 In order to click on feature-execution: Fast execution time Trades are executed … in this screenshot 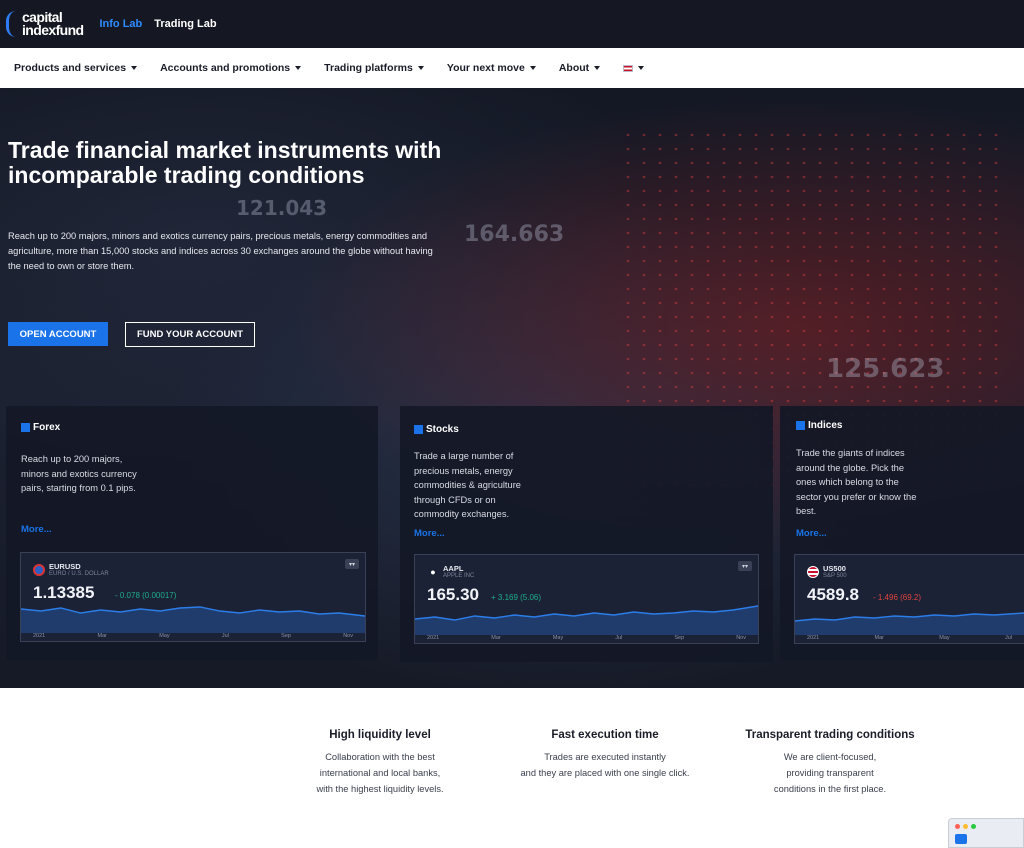, I will do `click(605, 755)`.